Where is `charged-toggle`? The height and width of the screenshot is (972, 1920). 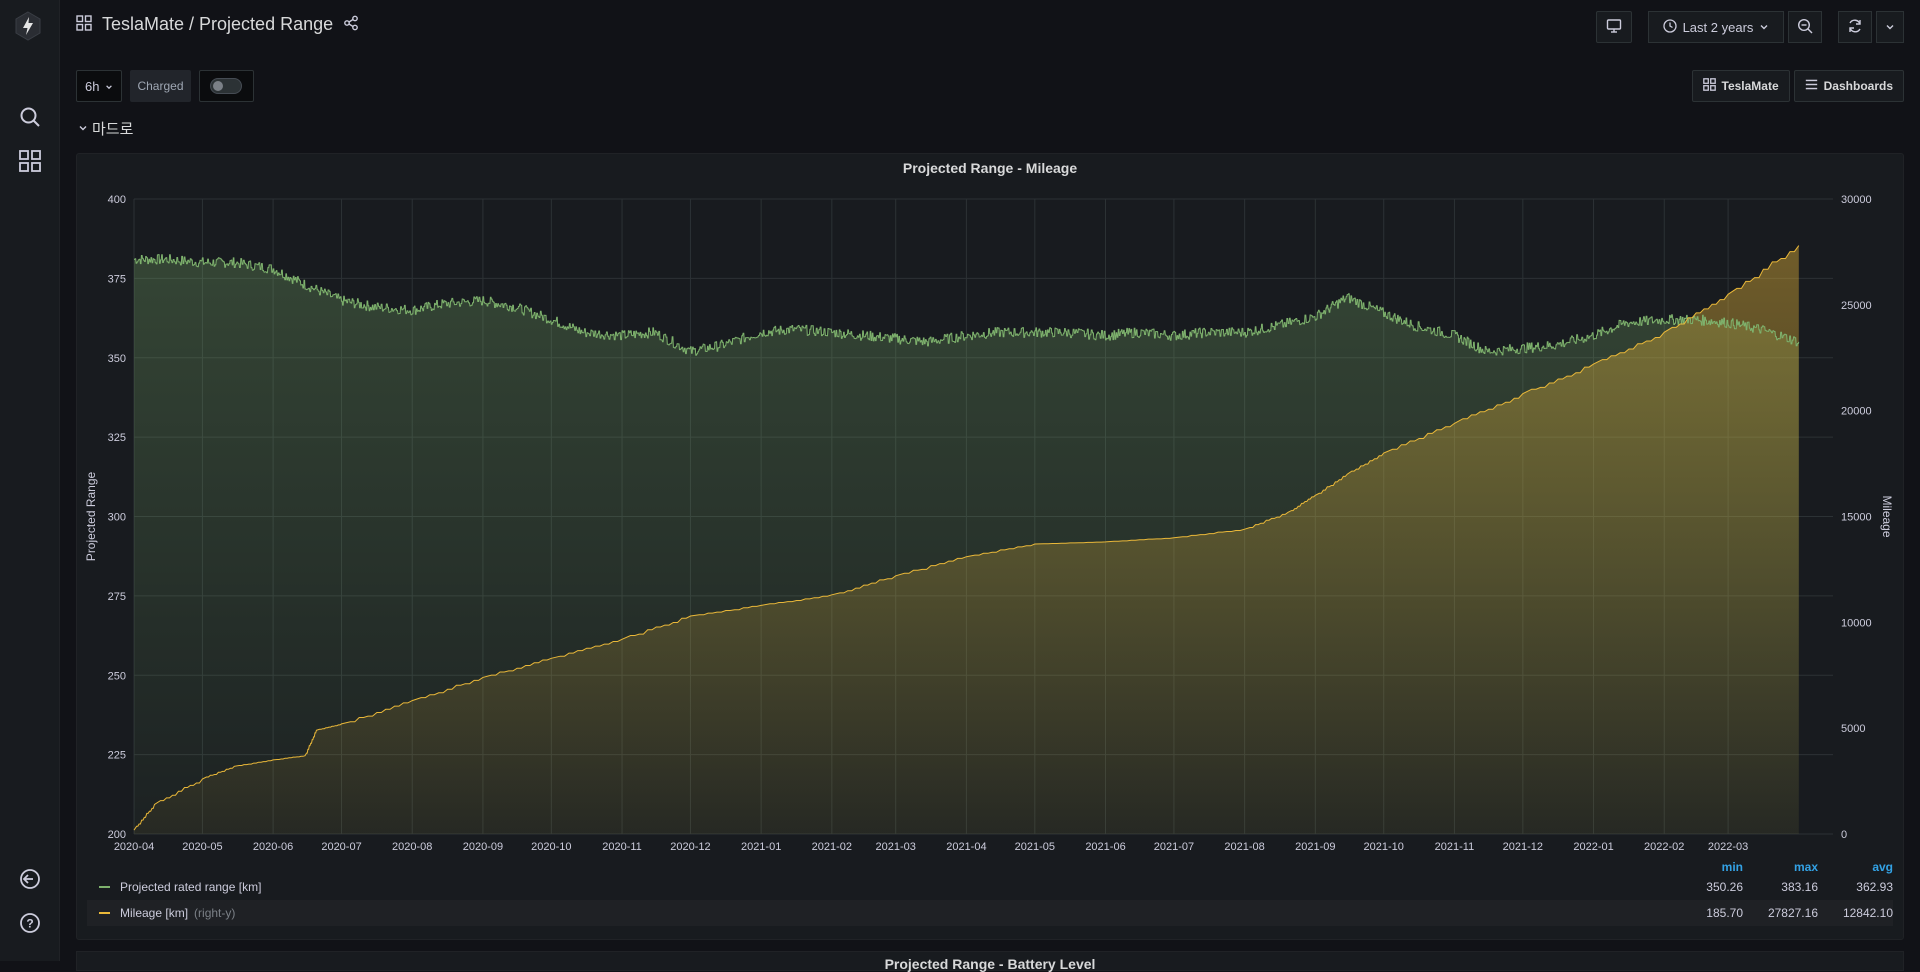
charged-toggle is located at coordinates (226, 86).